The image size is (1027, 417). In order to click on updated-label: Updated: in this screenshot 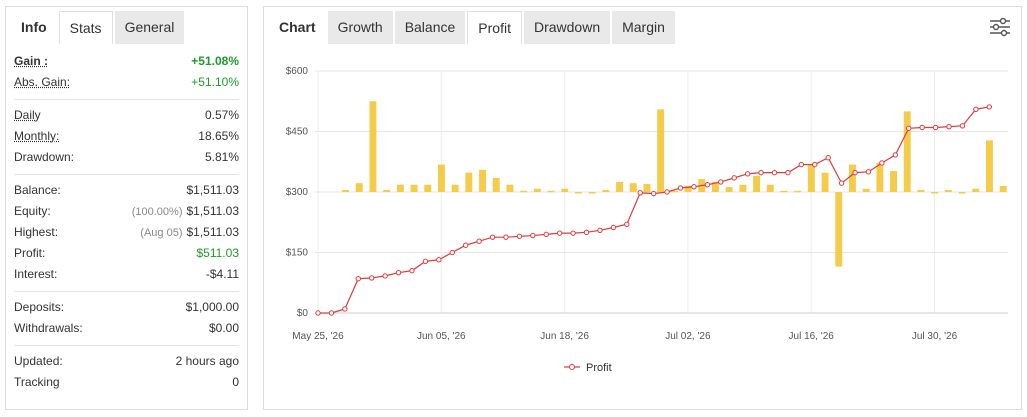, I will do `click(38, 361)`.